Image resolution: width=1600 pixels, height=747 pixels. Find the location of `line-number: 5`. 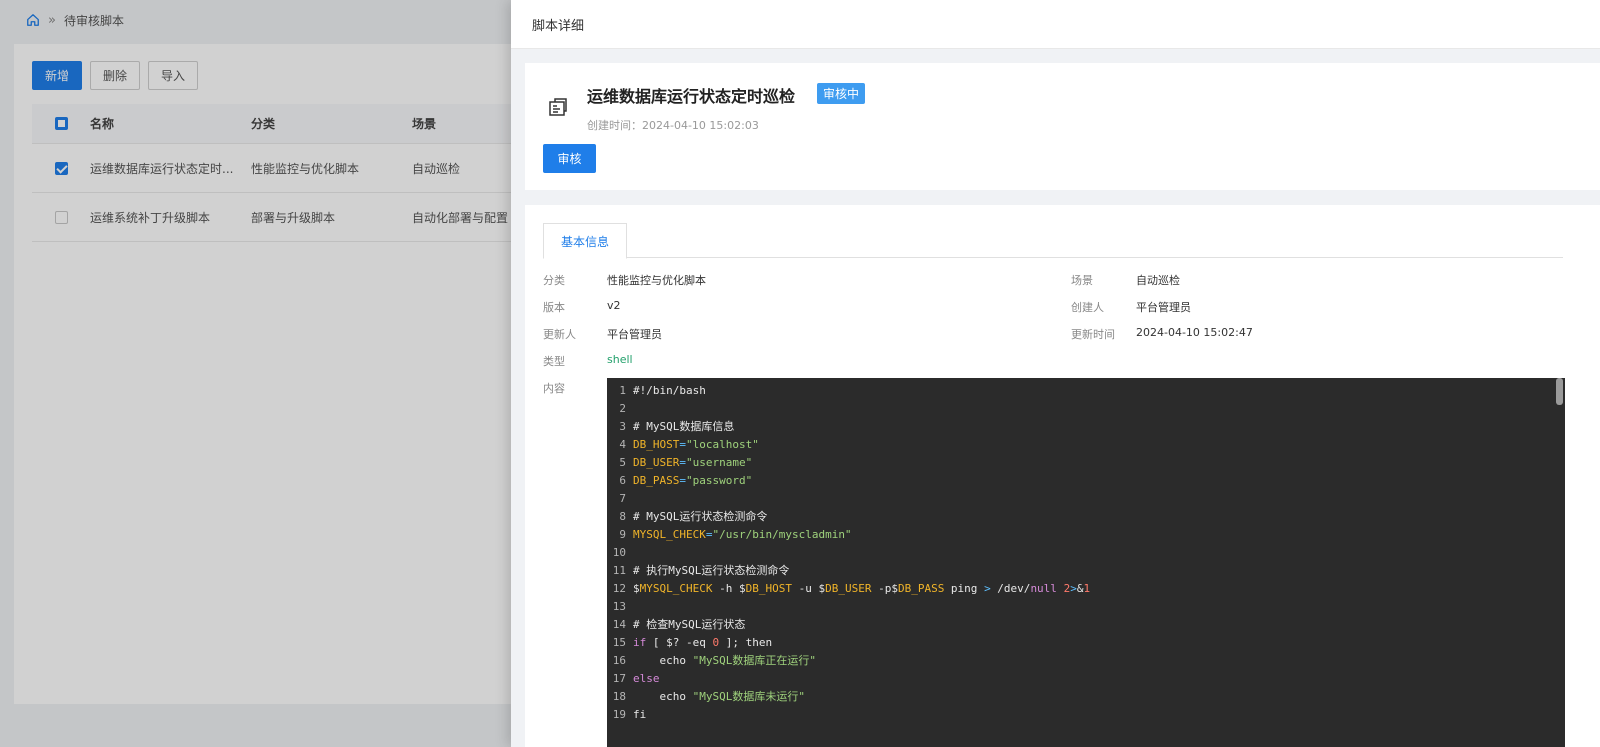

line-number: 5 is located at coordinates (622, 462).